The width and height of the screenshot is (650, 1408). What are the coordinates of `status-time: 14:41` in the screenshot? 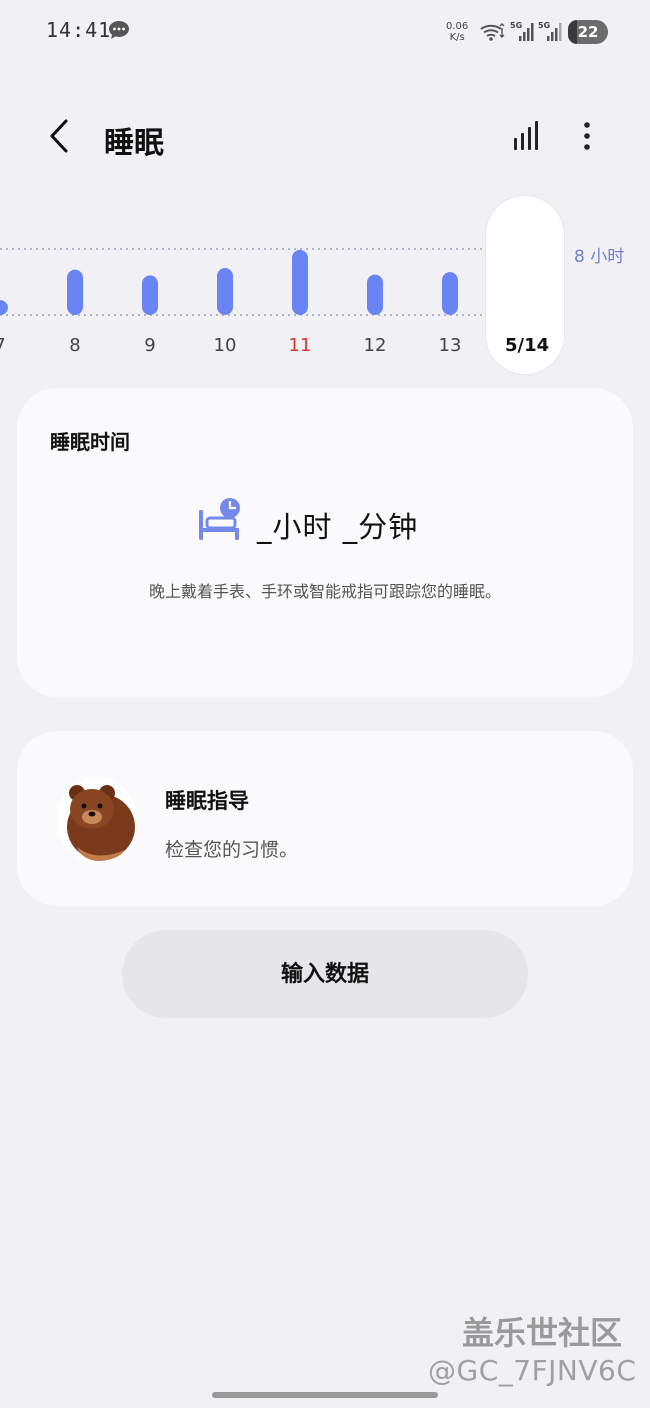 It's located at (79, 30).